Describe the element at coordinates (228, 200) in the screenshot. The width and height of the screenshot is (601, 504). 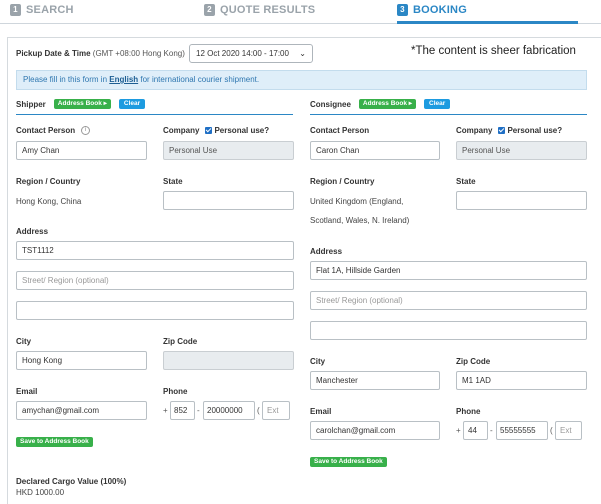
I see `shipper-state-input` at that location.